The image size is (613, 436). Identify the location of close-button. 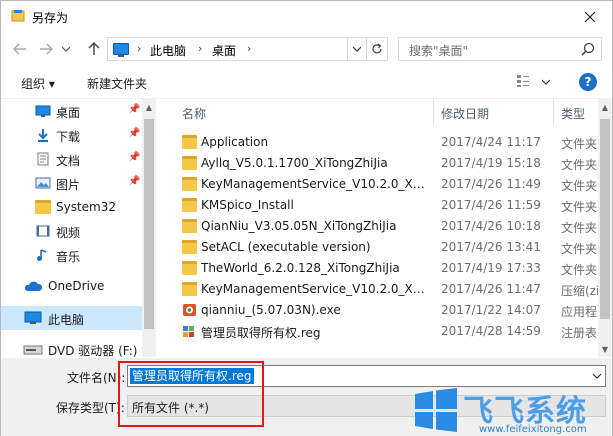
(590, 16).